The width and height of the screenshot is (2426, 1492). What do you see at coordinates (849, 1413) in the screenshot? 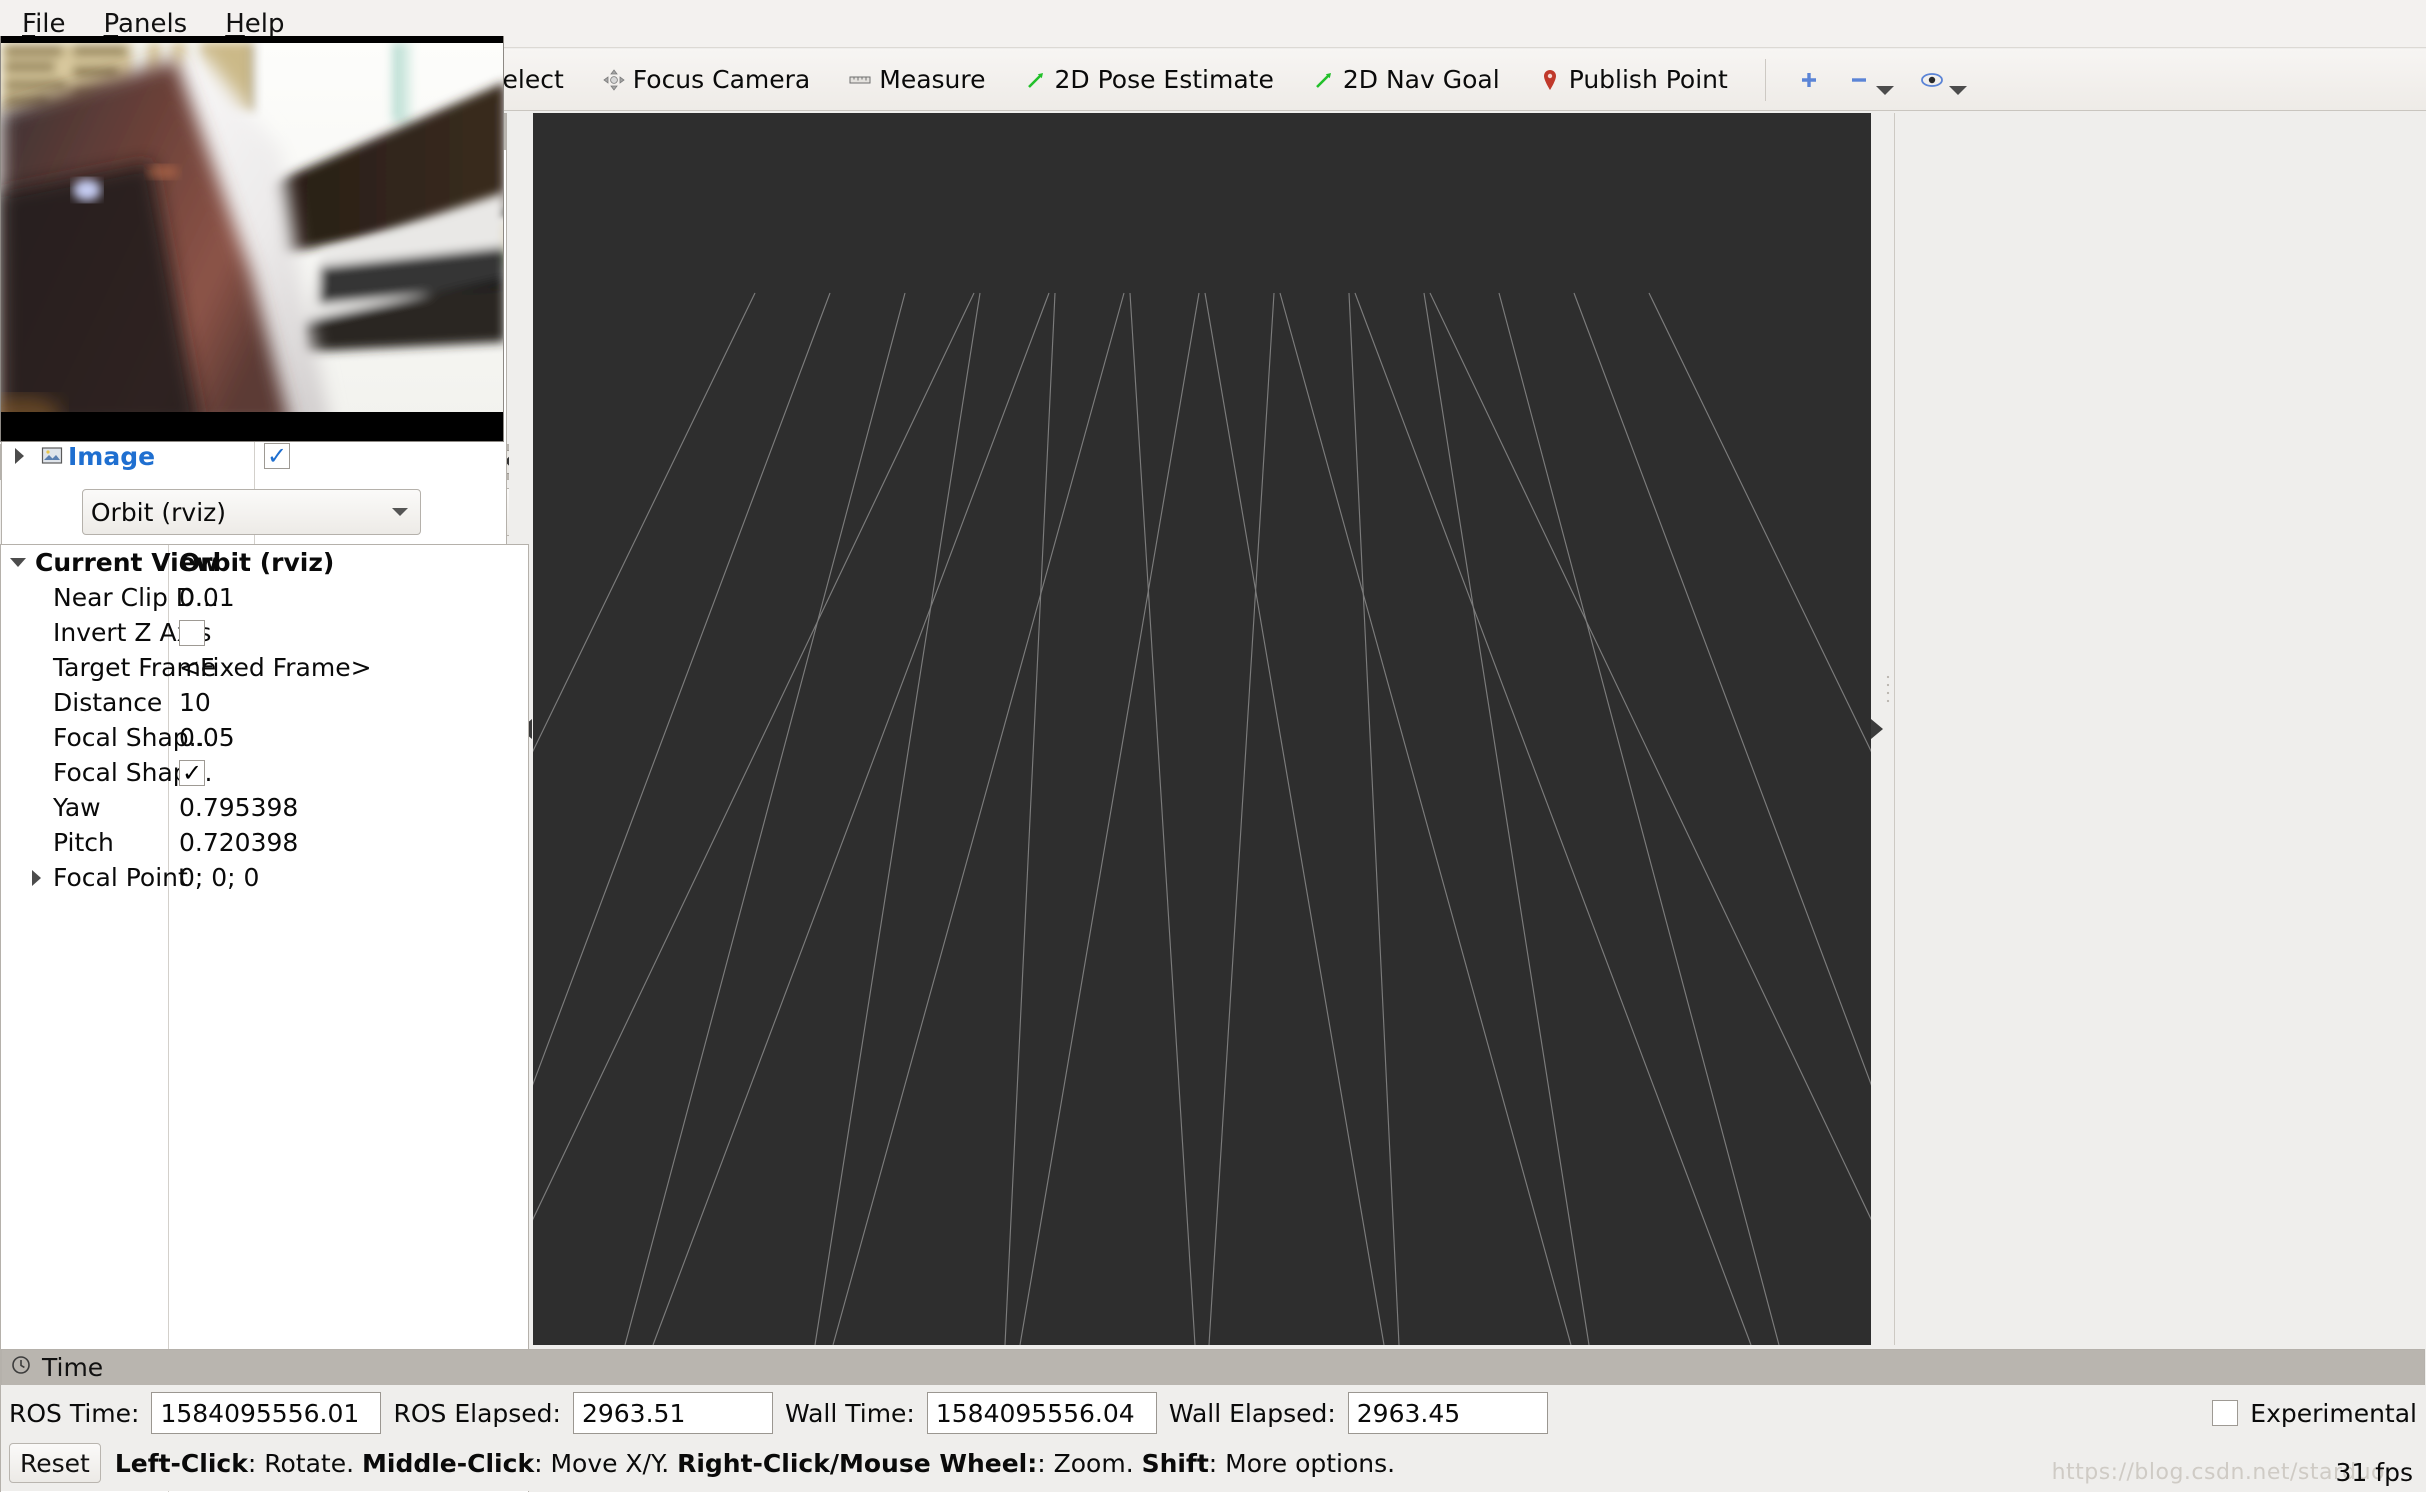
I see `wall-time-label: Wall Time:` at bounding box center [849, 1413].